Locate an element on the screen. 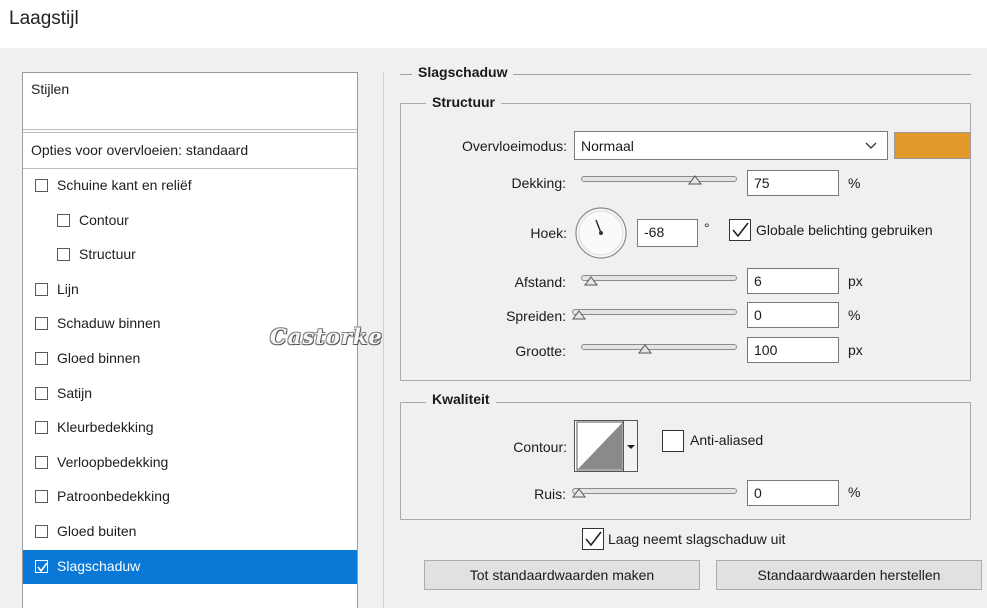 The height and width of the screenshot is (608, 987). make-default-button: Tot standaardwaarden maken is located at coordinates (562, 575).